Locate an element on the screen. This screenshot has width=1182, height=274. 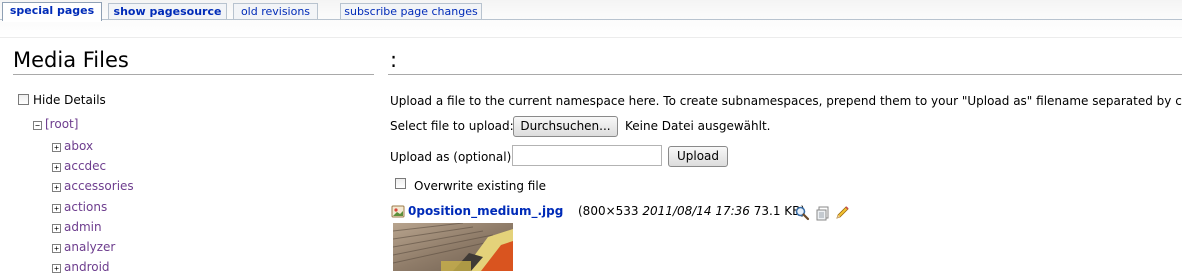
tab-show-pagesource: show pagesource is located at coordinates (167, 11).